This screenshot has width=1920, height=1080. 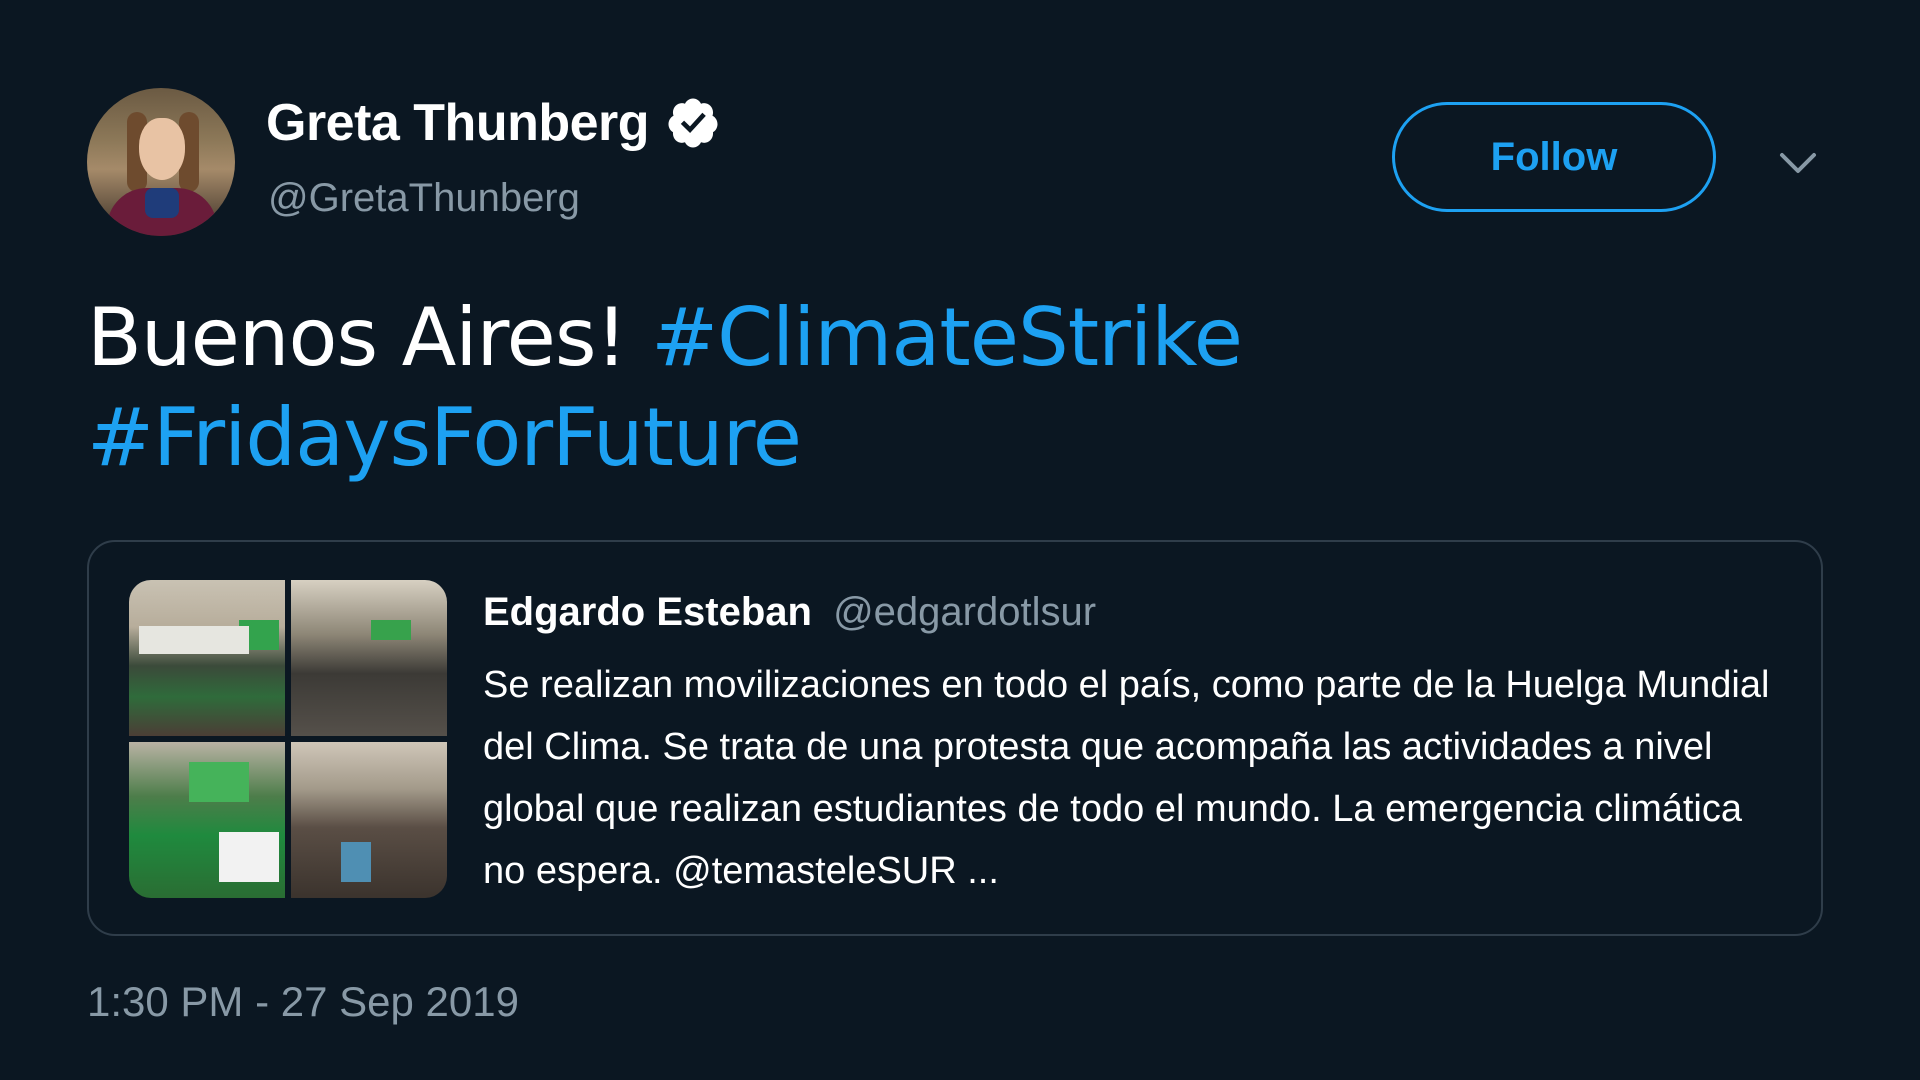 What do you see at coordinates (288, 739) in the screenshot?
I see `quoted-media-grid` at bounding box center [288, 739].